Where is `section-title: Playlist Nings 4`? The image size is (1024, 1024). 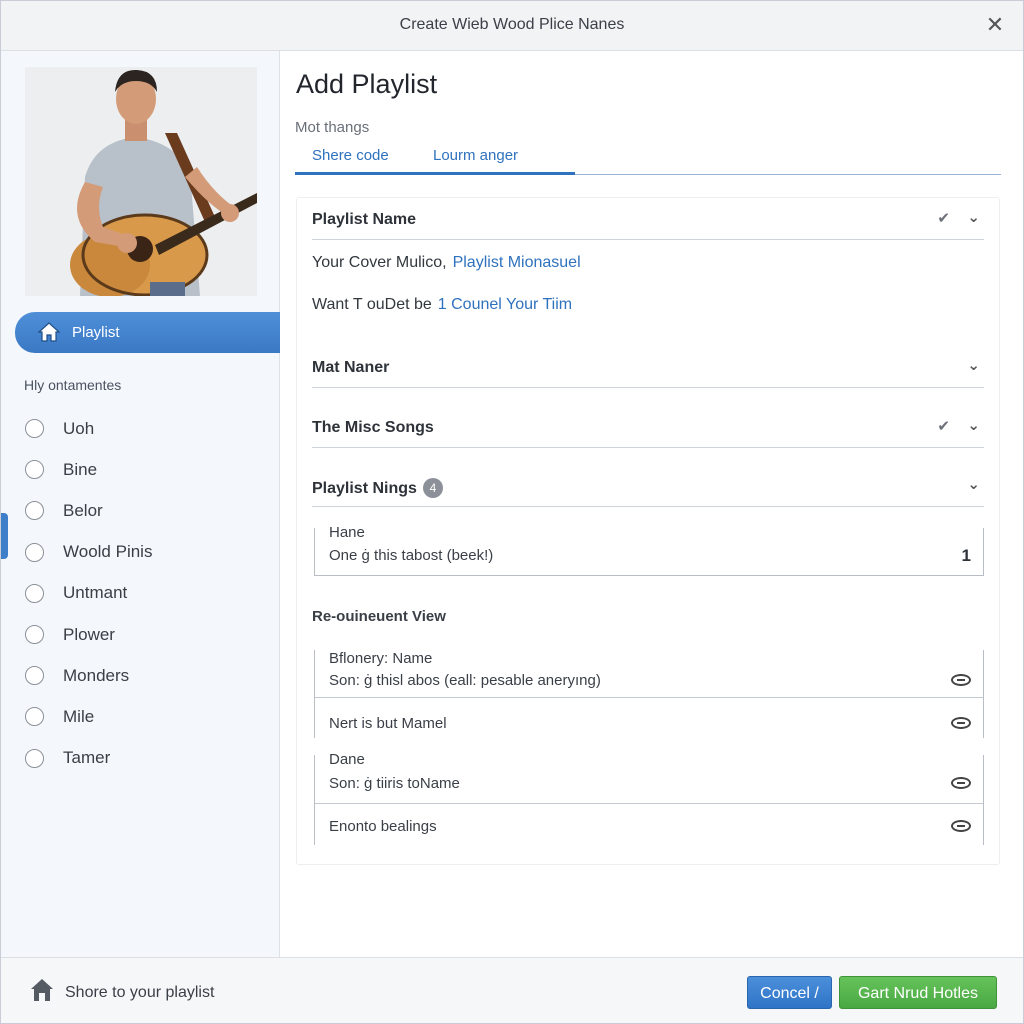
section-title: Playlist Nings 4 is located at coordinates (377, 488).